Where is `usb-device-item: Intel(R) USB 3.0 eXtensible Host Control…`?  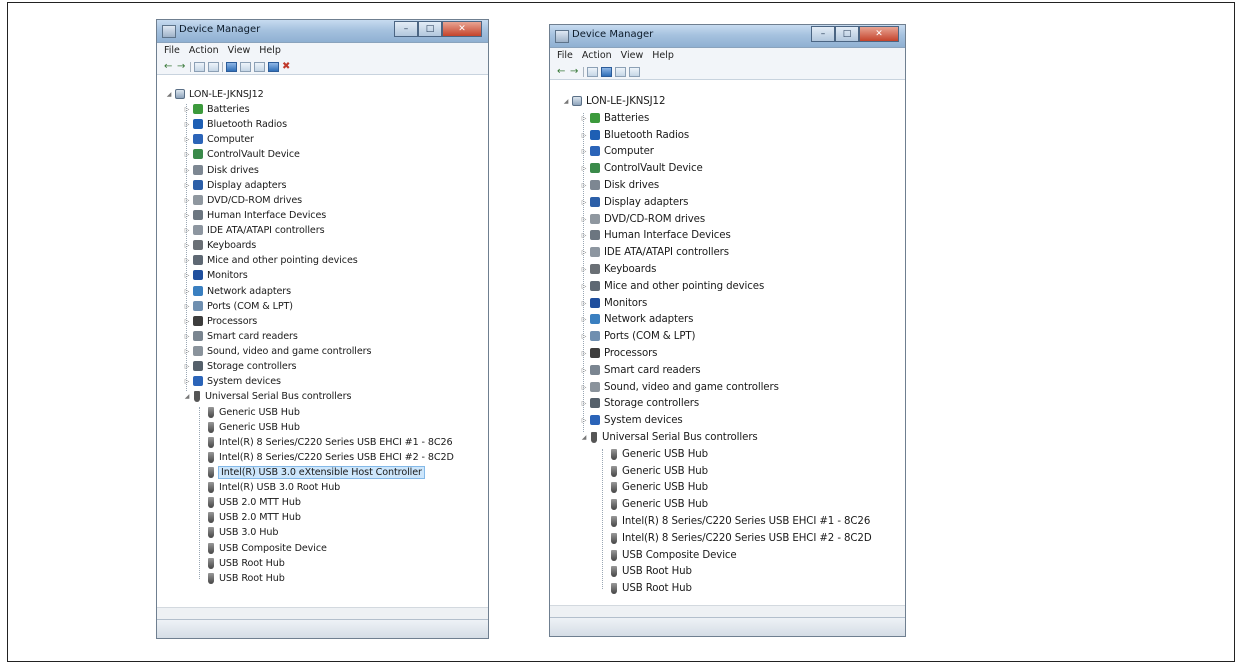
usb-device-item: Intel(R) USB 3.0 eXtensible Host Control… is located at coordinates (315, 472).